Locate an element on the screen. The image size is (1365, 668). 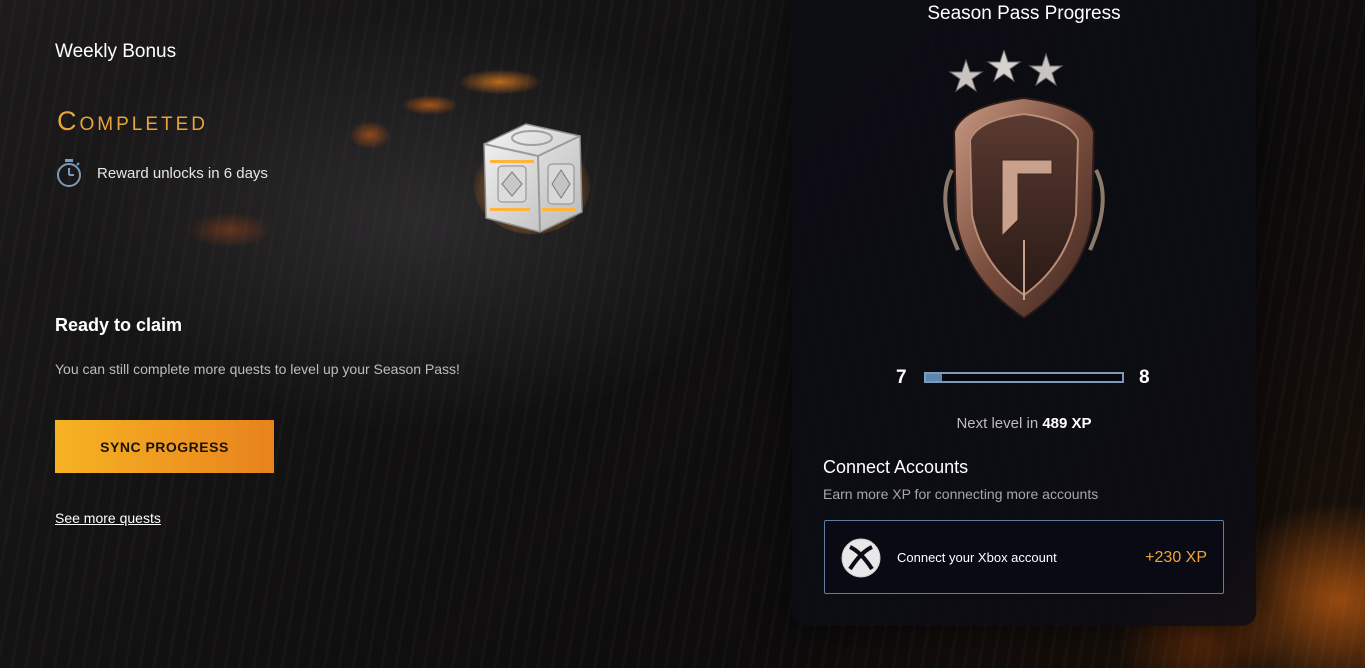
connect-accounts-title: Connect Accounts is located at coordinates (896, 467).